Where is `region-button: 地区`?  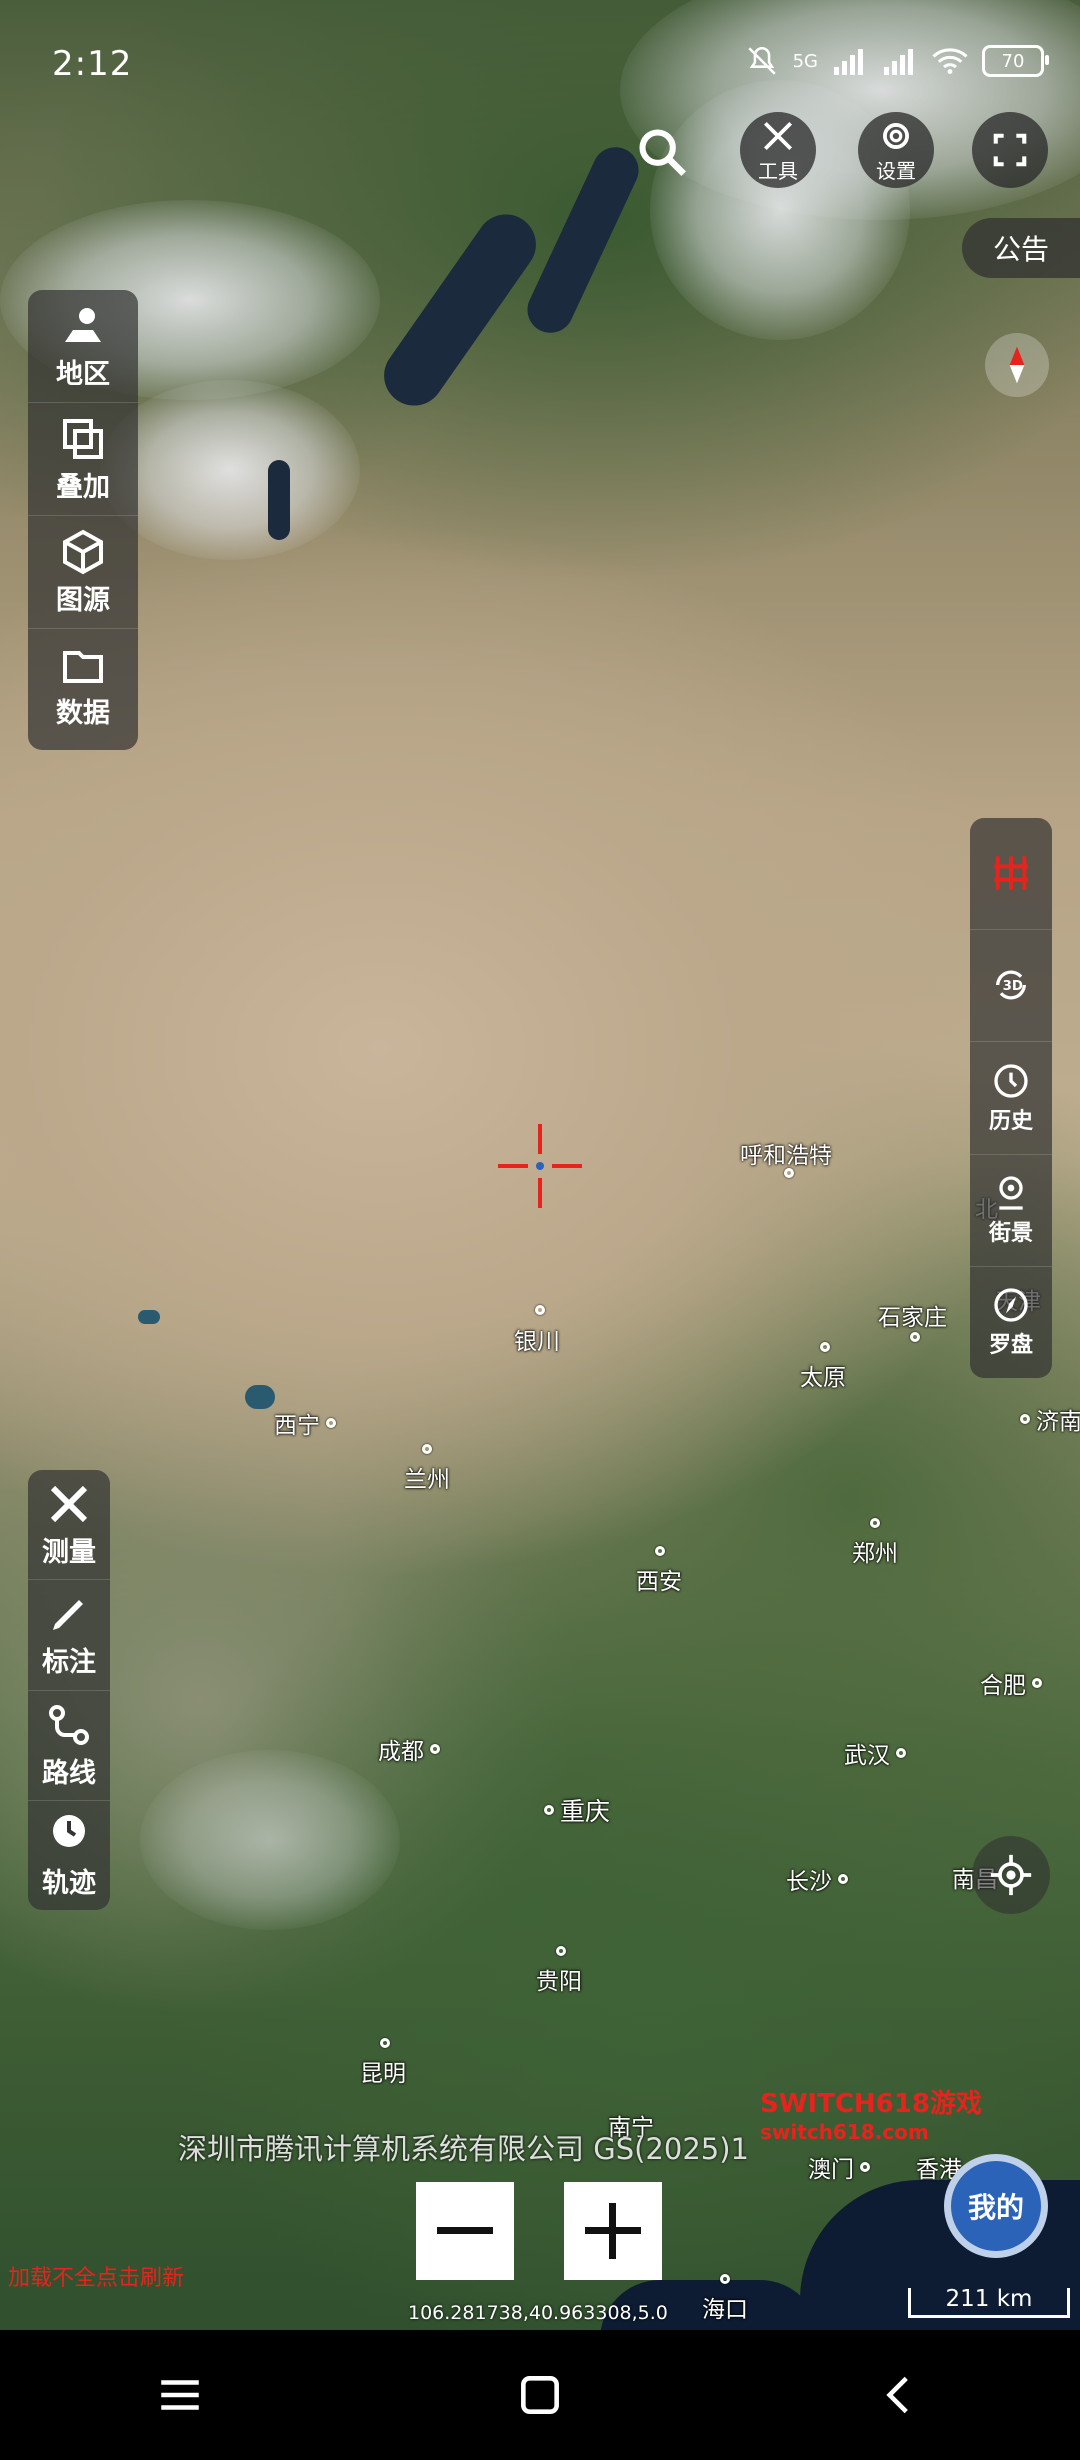 region-button: 地区 is located at coordinates (83, 346).